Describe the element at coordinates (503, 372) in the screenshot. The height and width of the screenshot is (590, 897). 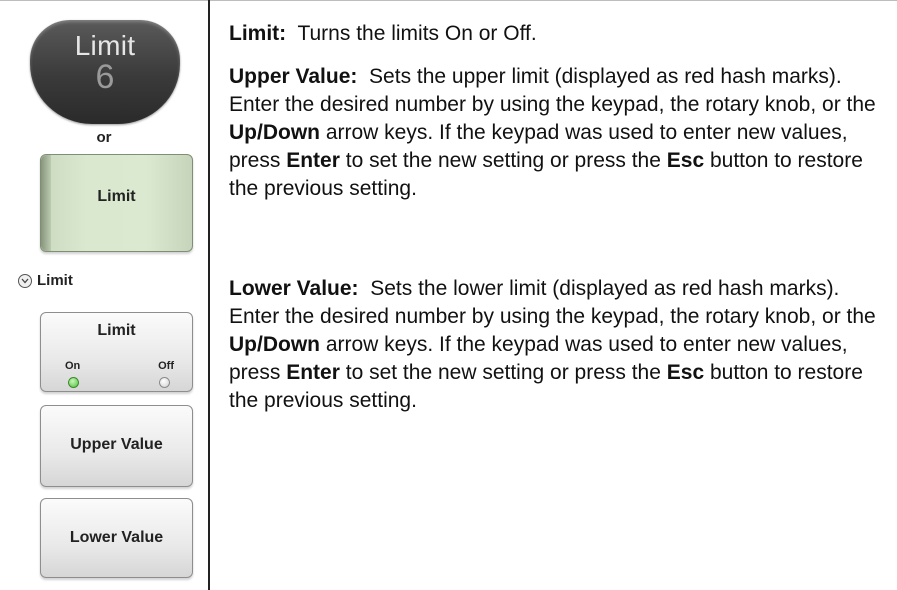
I see `lower-value-text-3: to set the new setting or press the` at that location.